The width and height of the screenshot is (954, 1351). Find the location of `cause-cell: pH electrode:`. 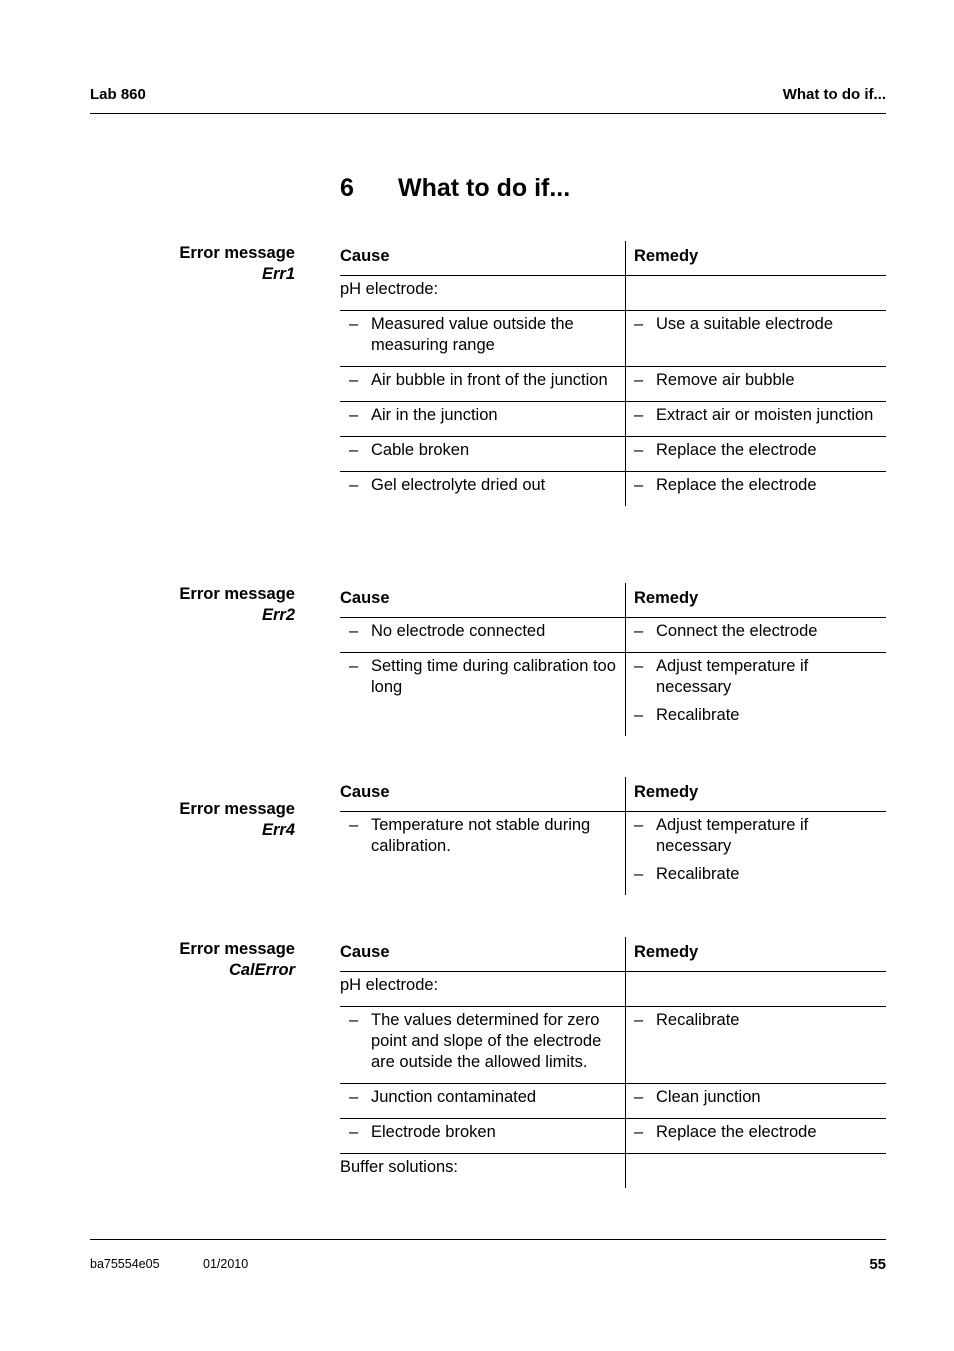

cause-cell: pH electrode: is located at coordinates (482, 989).